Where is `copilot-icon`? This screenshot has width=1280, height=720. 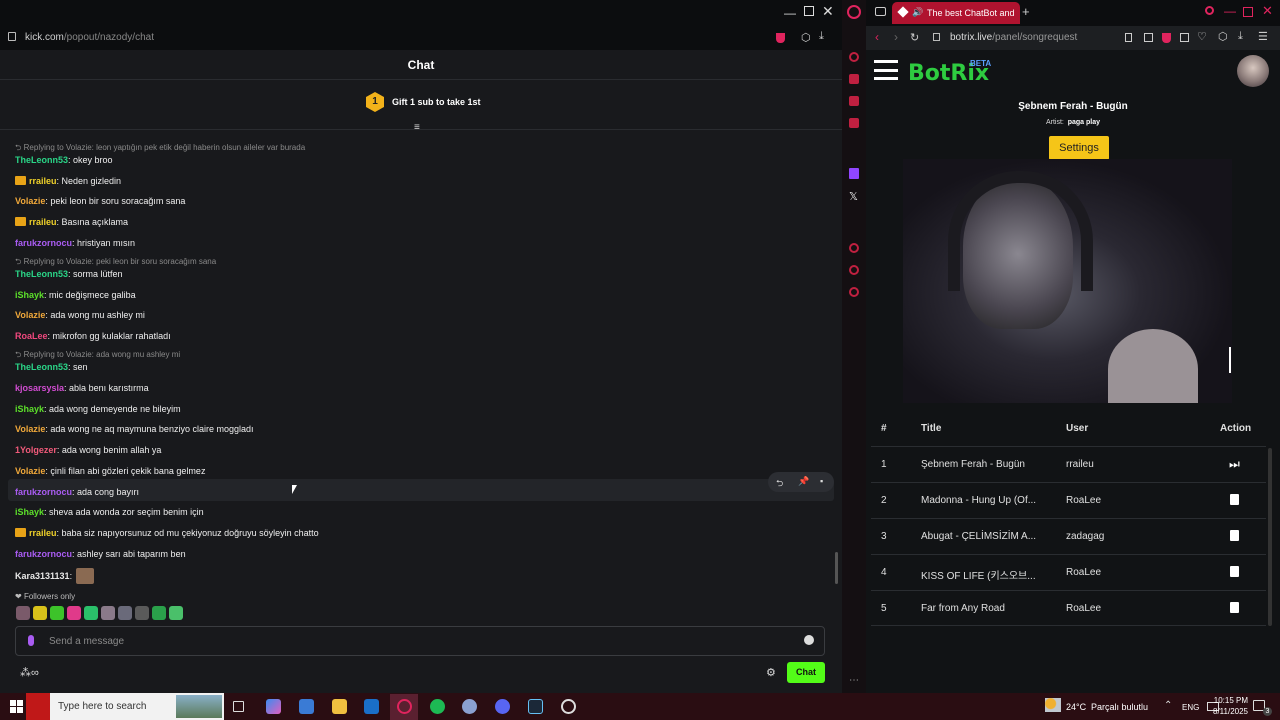 copilot-icon is located at coordinates (273, 706).